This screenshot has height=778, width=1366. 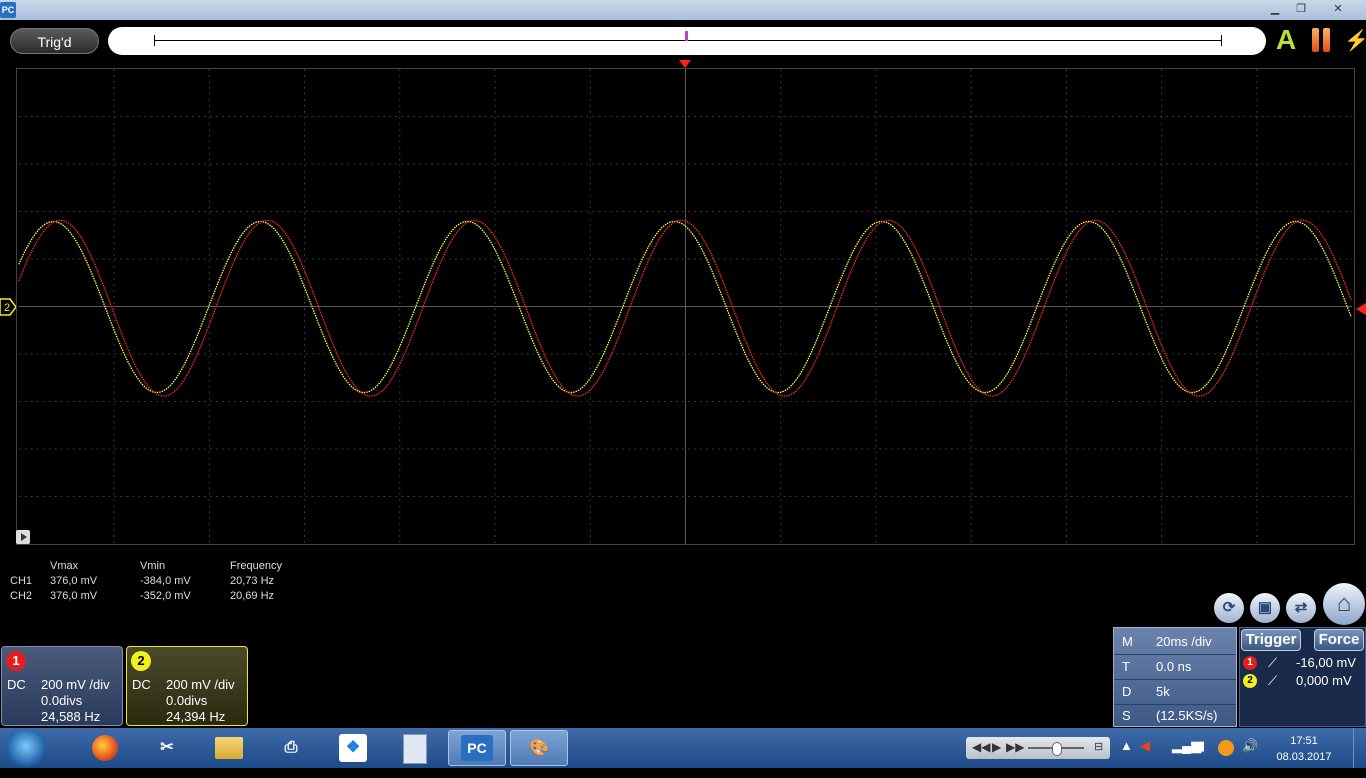 I want to click on expand-icon: ⊟, so click(x=1098, y=746).